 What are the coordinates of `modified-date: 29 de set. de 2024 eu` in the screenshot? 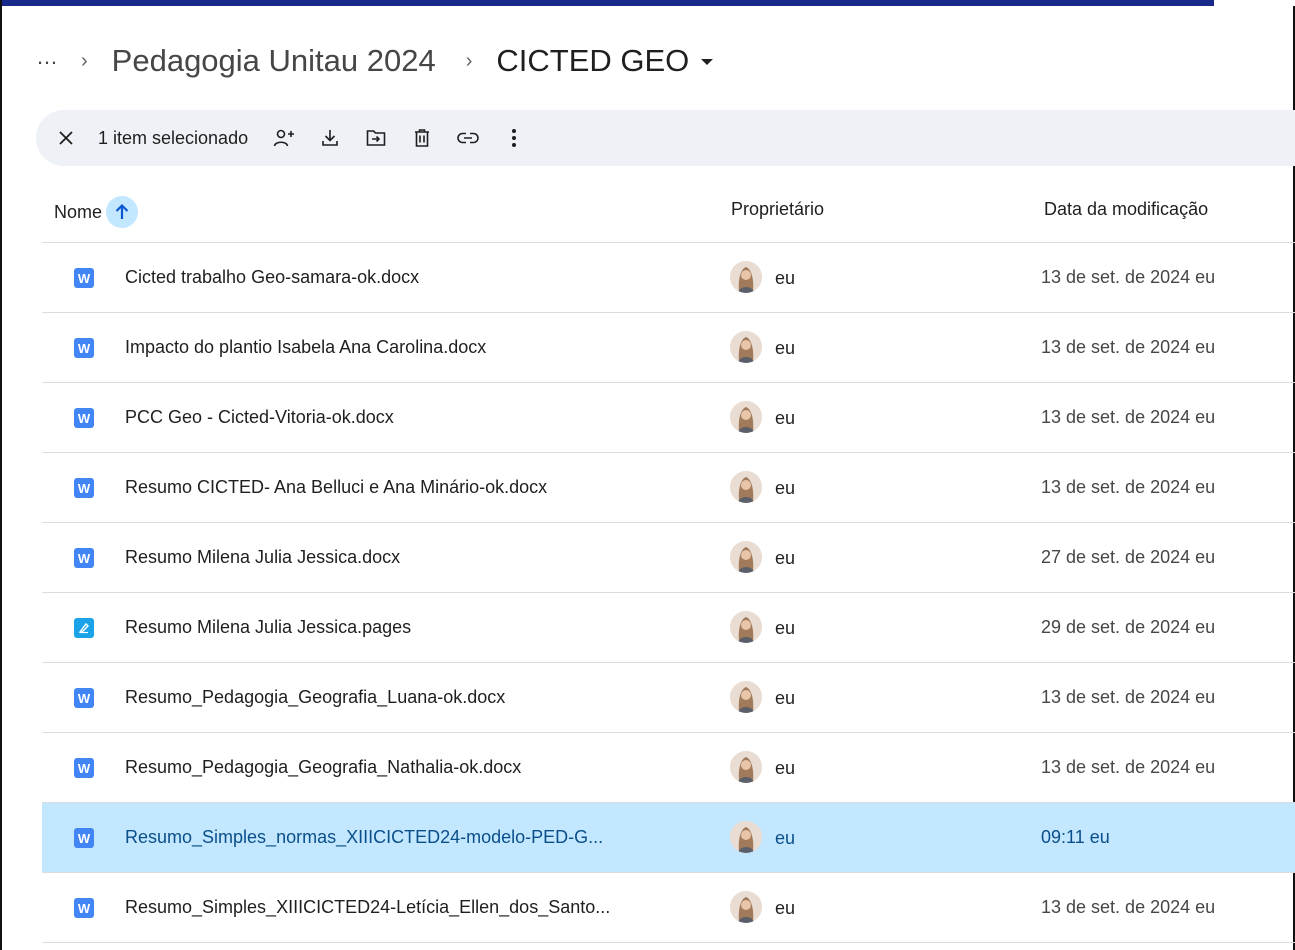 It's located at (1128, 627).